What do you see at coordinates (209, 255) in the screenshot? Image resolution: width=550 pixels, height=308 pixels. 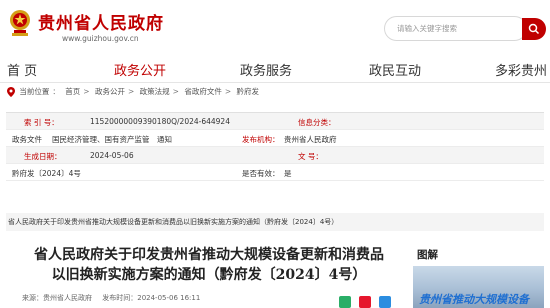 I see `article-title-line-1: 省人民政府关于印发贵州省推动大规模设备更新和消费品` at bounding box center [209, 255].